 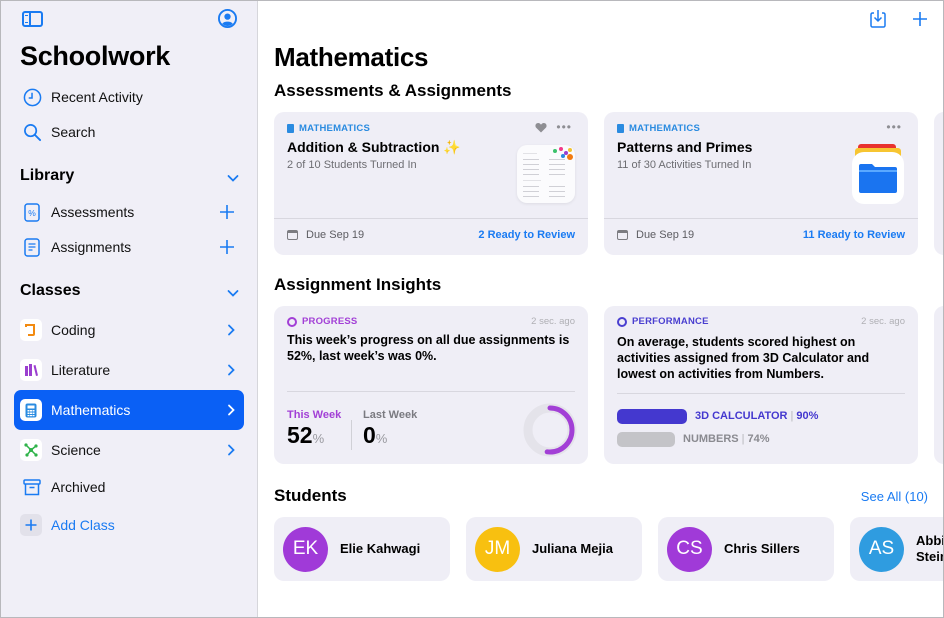 I want to click on turned-in-status: 11 of 30 Activities Turned In, so click(x=684, y=165).